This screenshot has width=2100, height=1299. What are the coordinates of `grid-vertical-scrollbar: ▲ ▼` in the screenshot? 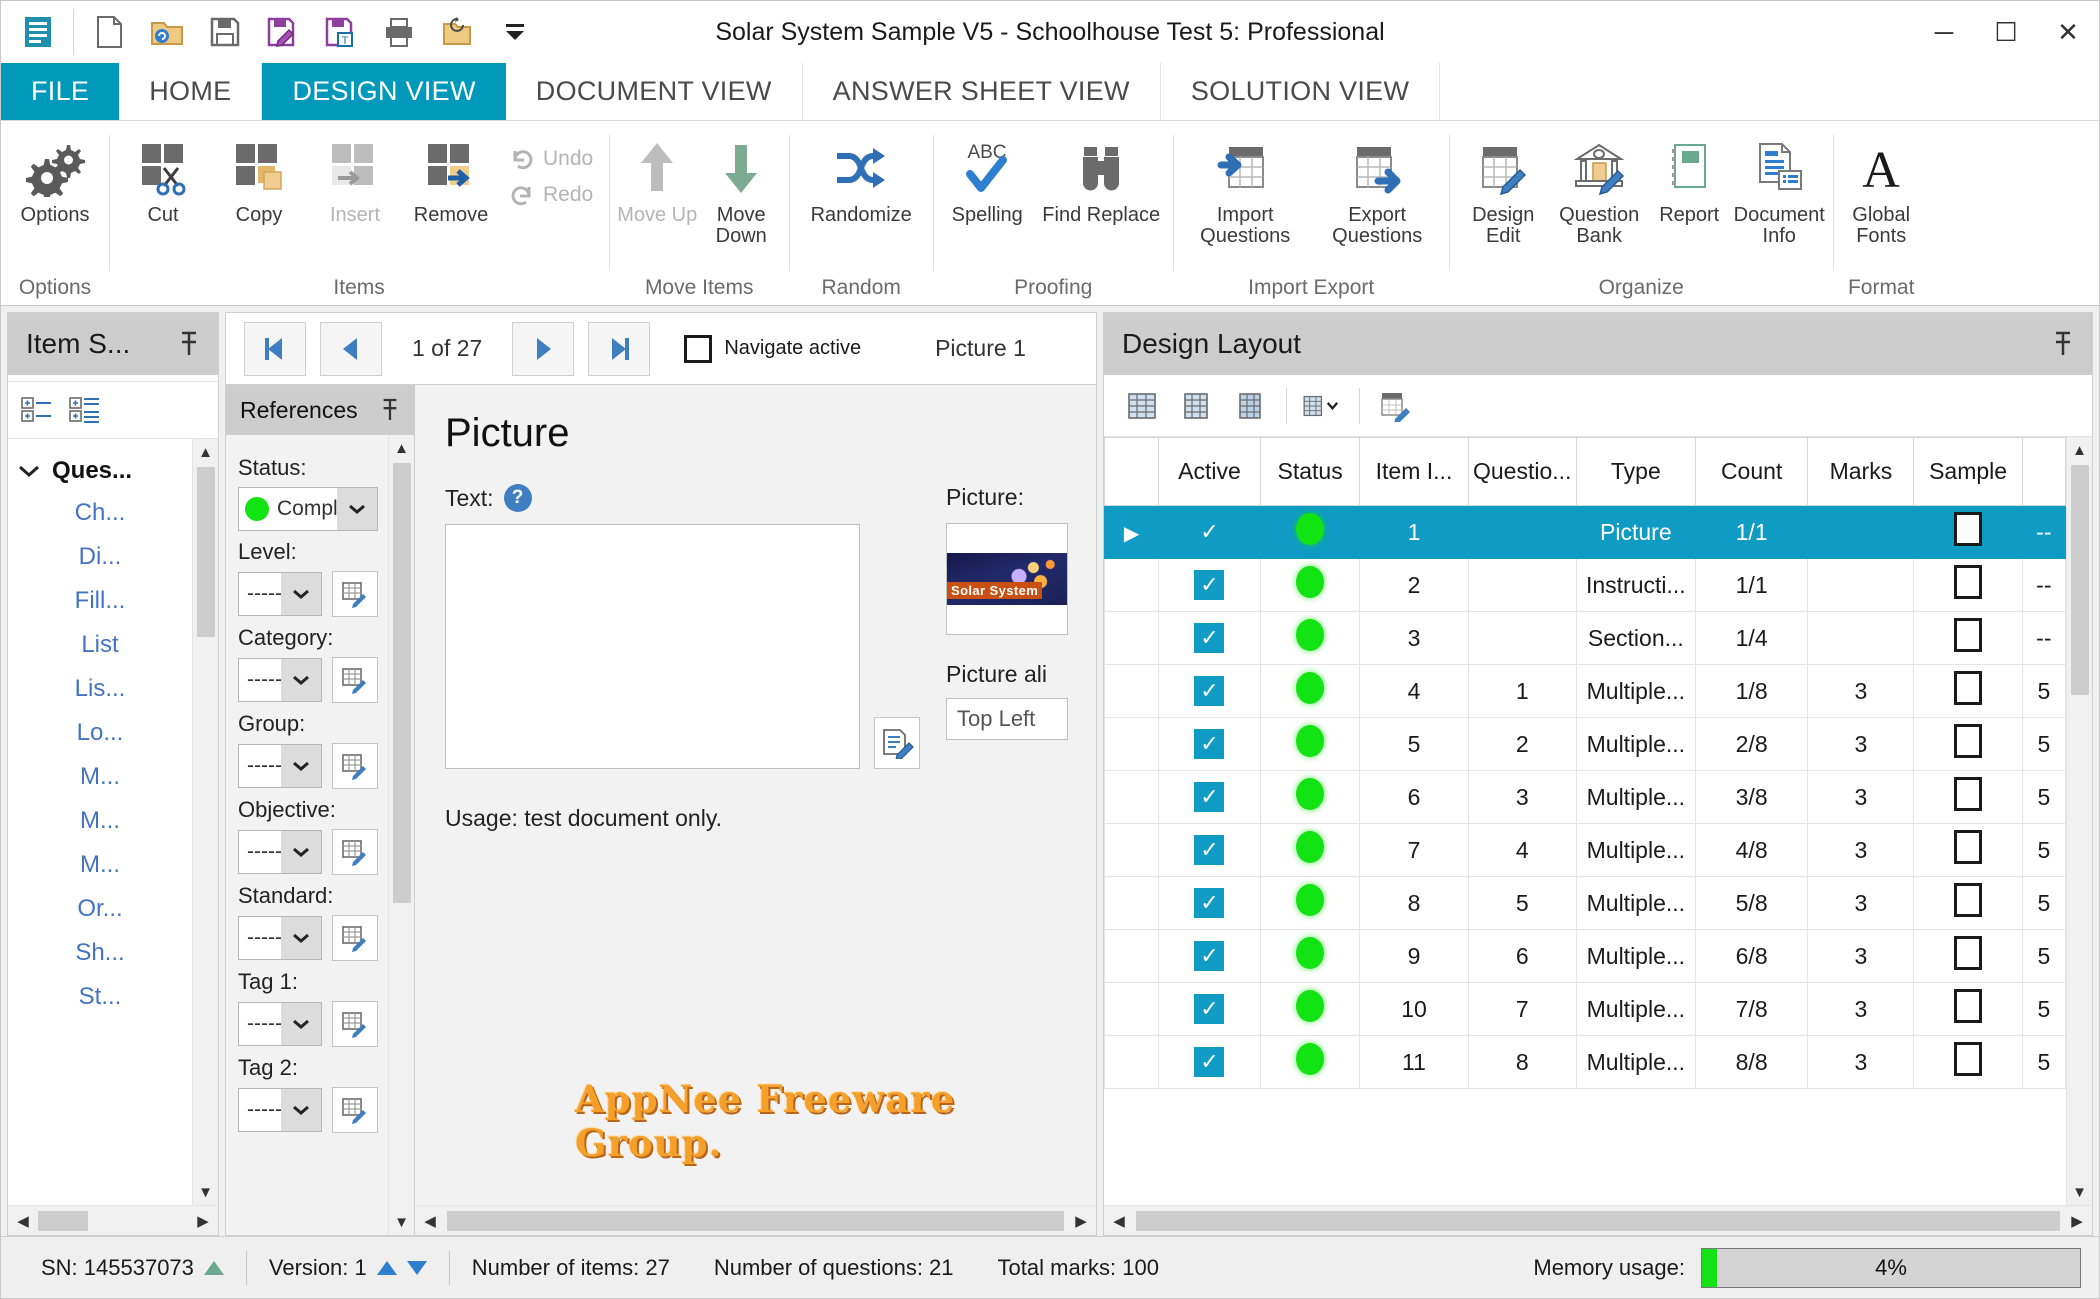 It's located at (2079, 821).